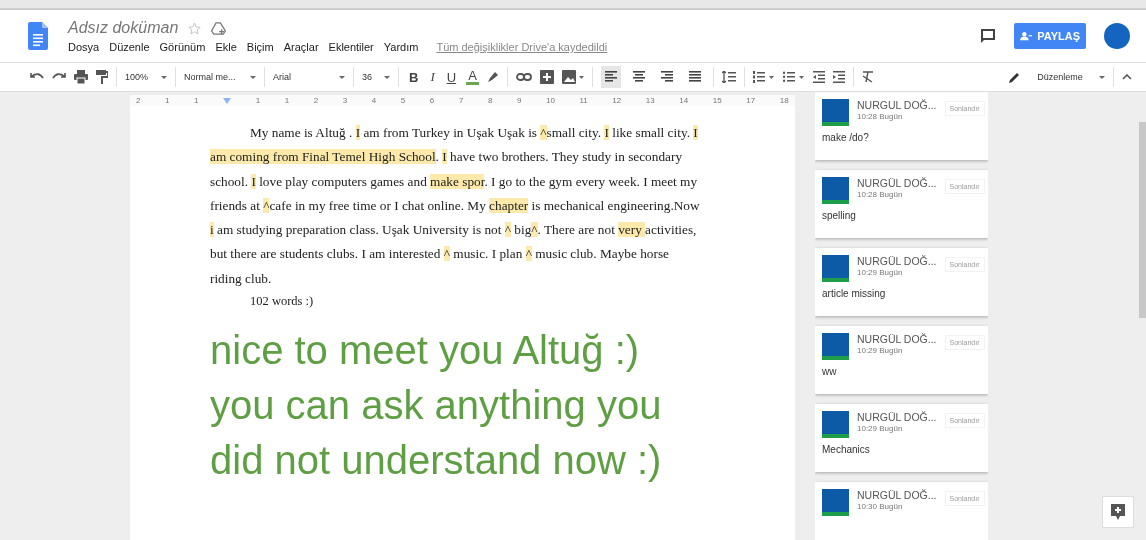  What do you see at coordinates (830, 371) in the screenshot?
I see `comment-text: ww` at bounding box center [830, 371].